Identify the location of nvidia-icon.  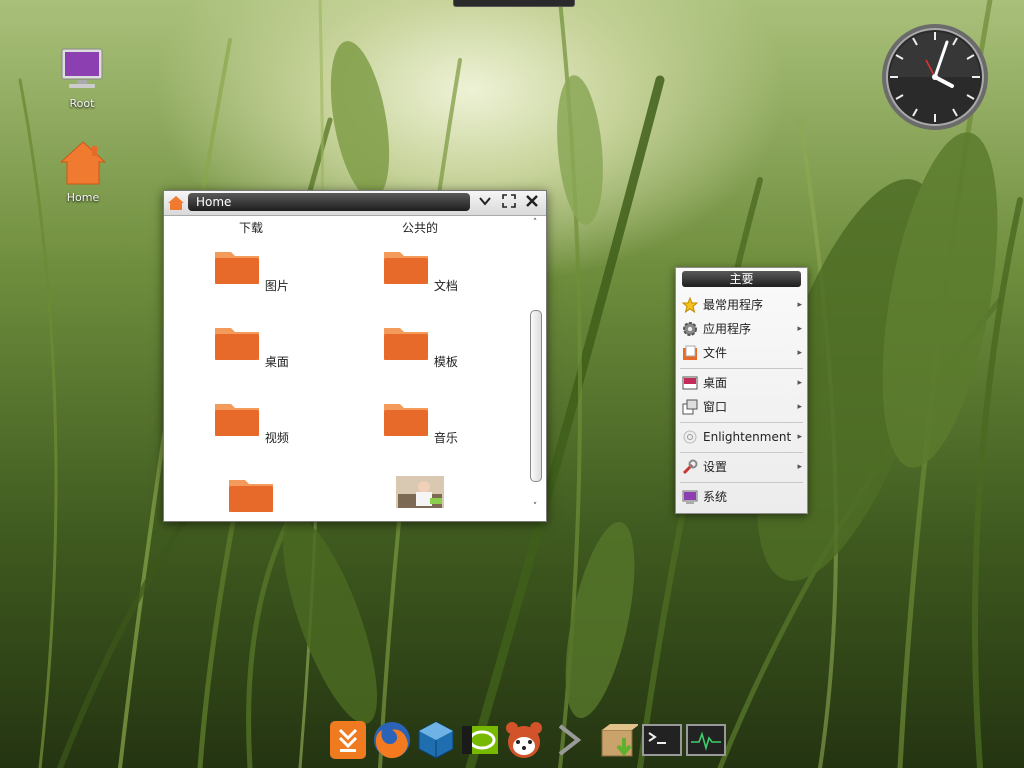
(480, 740).